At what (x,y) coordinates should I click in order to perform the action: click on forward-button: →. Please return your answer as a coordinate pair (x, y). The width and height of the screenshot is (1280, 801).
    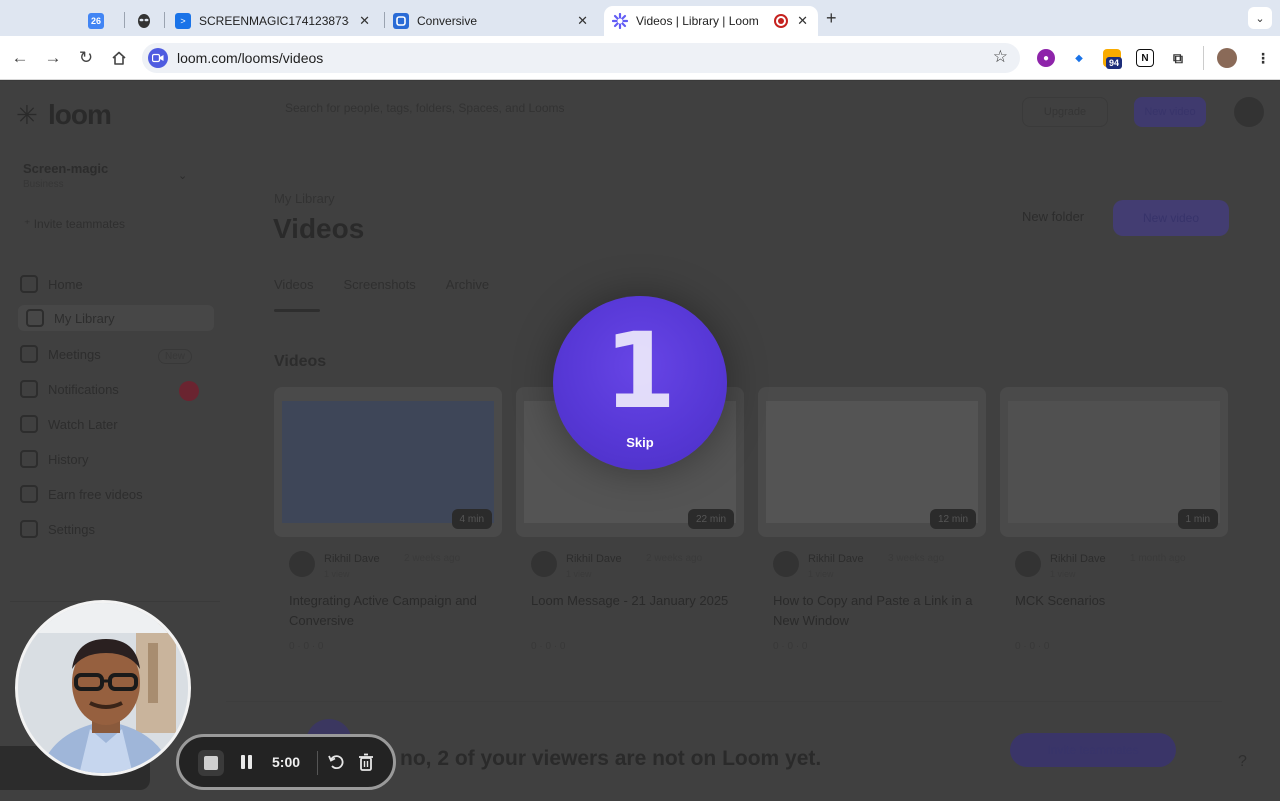
    Looking at the image, I should click on (53, 58).